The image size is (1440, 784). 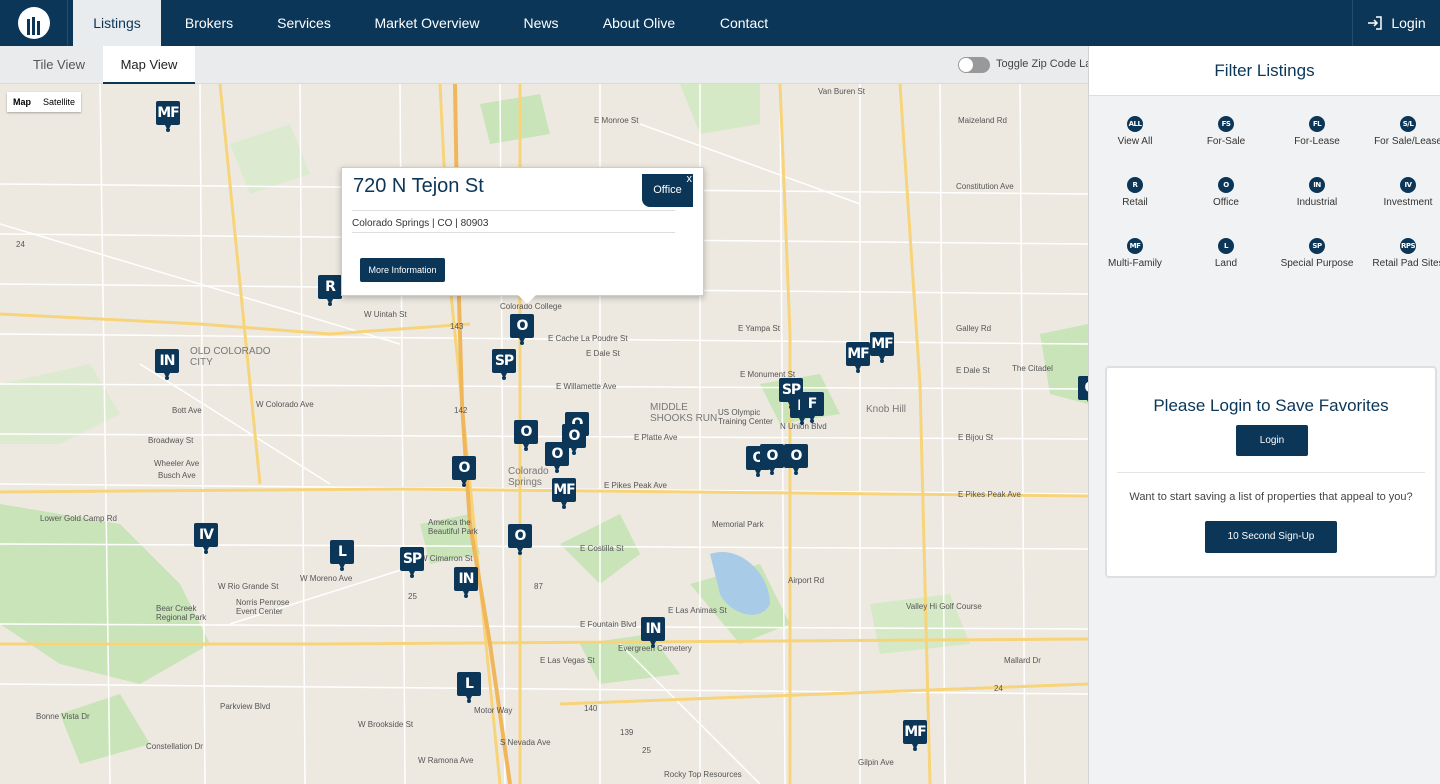 I want to click on filter-investment: IV Investment, so click(x=1401, y=192).